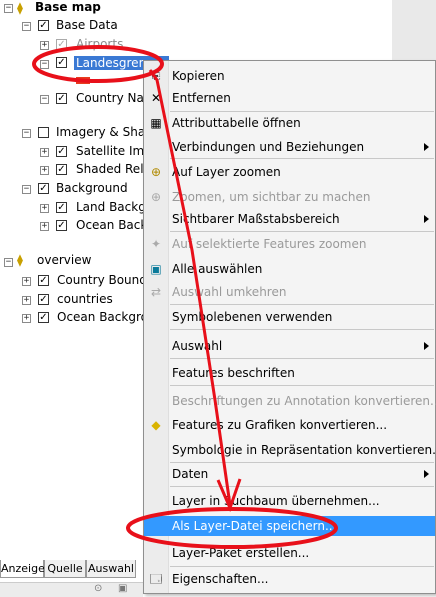 The image size is (436, 597). What do you see at coordinates (26, 300) in the screenshot?
I see `expander-countries: +` at bounding box center [26, 300].